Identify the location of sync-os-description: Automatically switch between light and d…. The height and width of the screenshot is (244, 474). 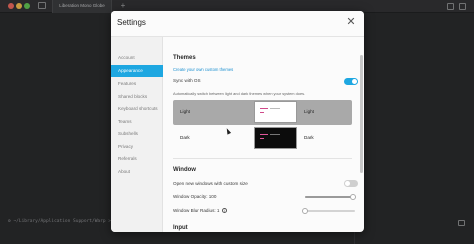
(239, 93).